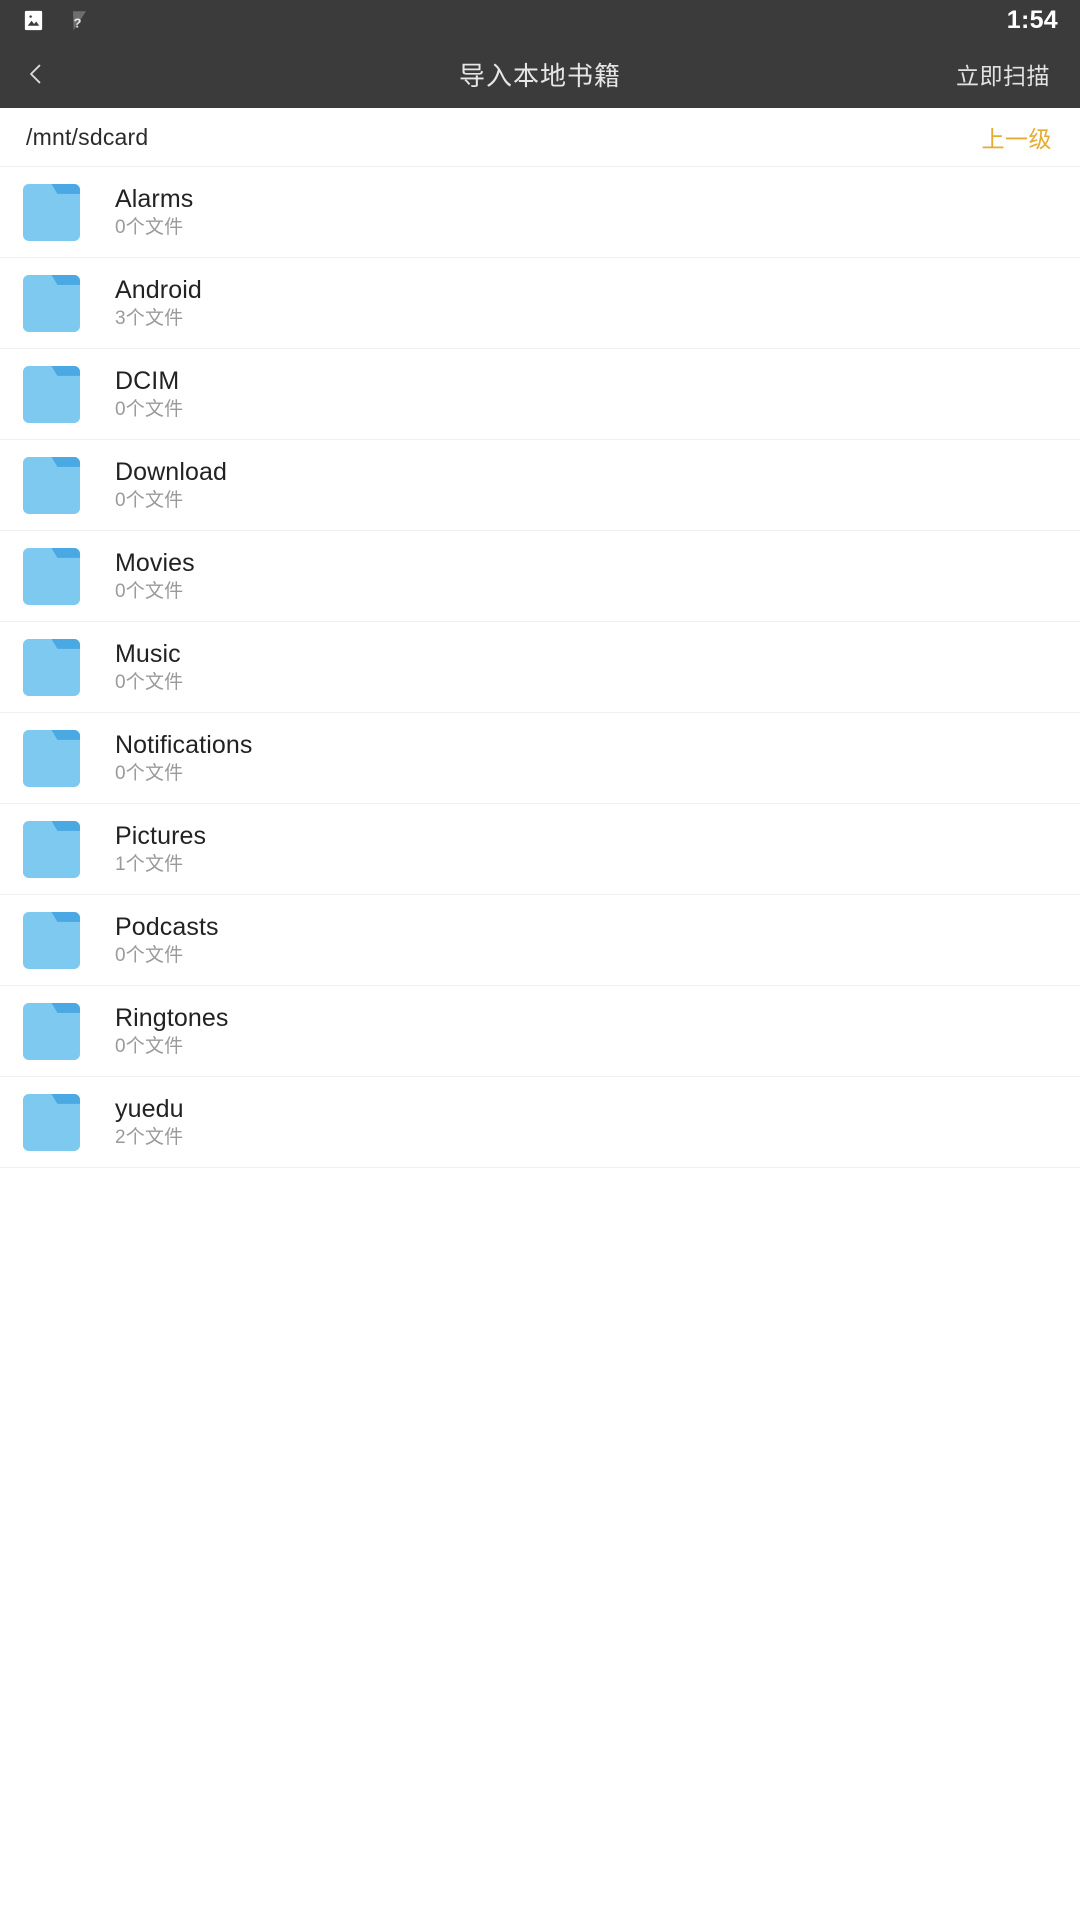  I want to click on folder-text-block: Download 0个文件, so click(171, 485).